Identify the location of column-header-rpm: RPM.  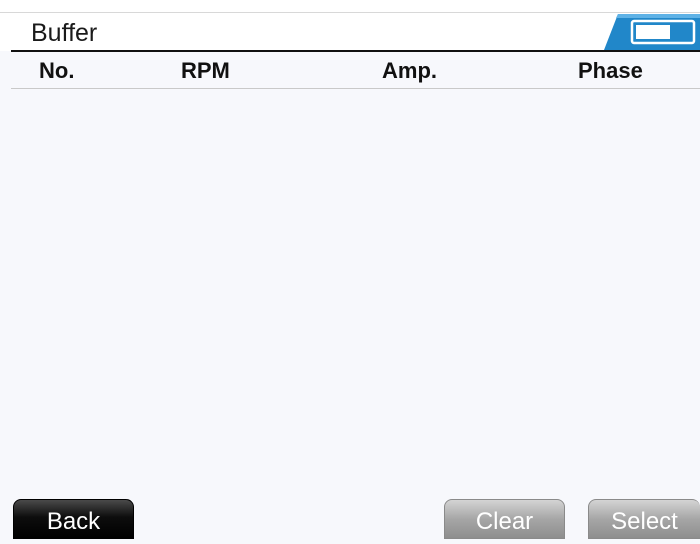
(205, 70).